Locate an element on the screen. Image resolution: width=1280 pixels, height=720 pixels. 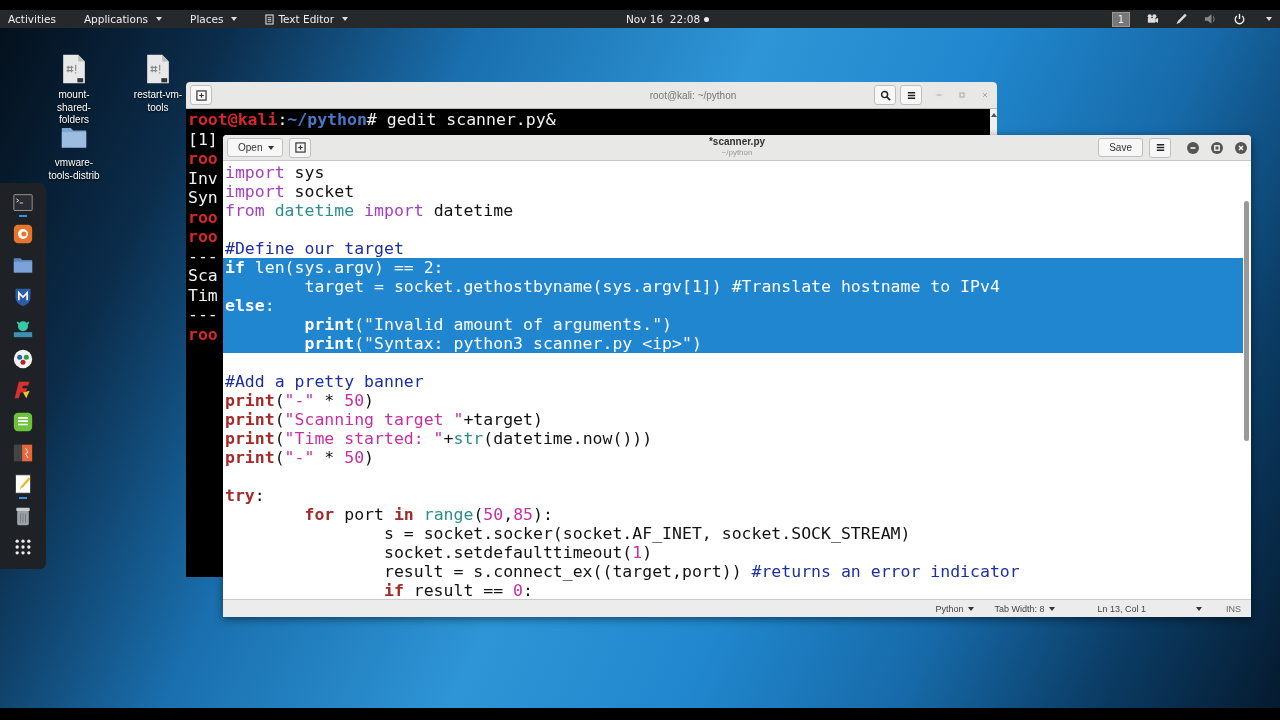
code-line: #Define our target is located at coordinates (314, 248).